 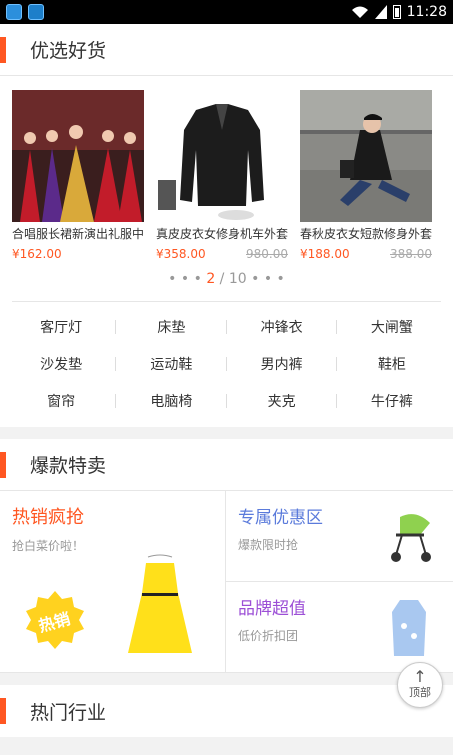 I want to click on arrow-up-icon: ↑, so click(x=420, y=676).